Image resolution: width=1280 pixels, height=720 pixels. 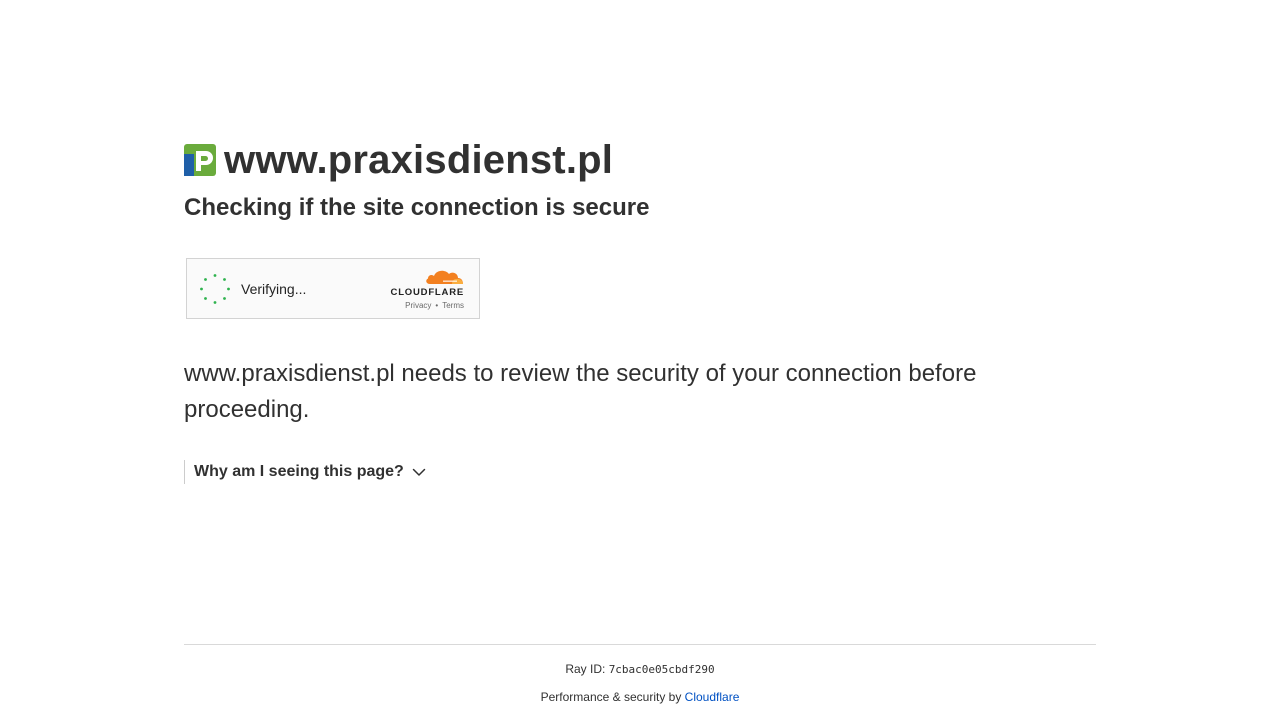 I want to click on cloudflare-branding: CLOUDFLARE Privacy • Terms, so click(x=435, y=288).